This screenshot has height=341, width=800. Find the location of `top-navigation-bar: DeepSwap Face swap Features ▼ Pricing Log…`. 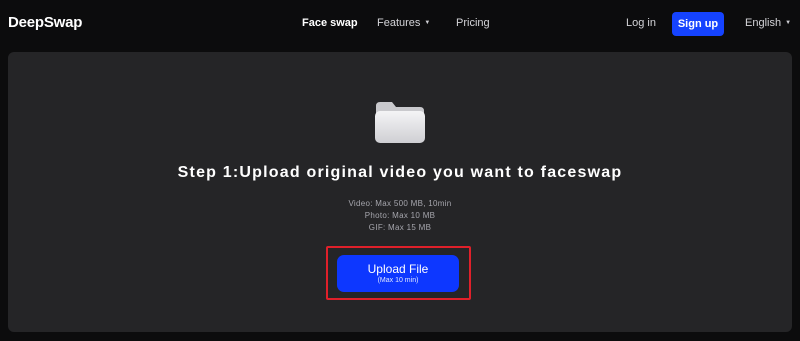

top-navigation-bar: DeepSwap Face swap Features ▼ Pricing Log… is located at coordinates (400, 24).